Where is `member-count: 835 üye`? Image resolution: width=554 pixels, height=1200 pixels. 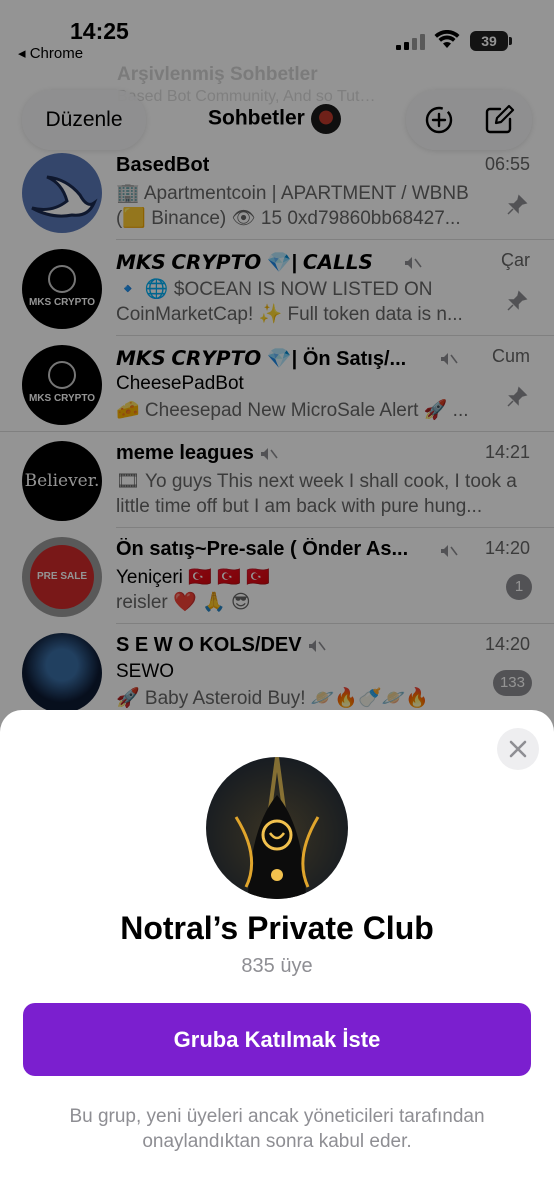
member-count: 835 üye is located at coordinates (277, 966).